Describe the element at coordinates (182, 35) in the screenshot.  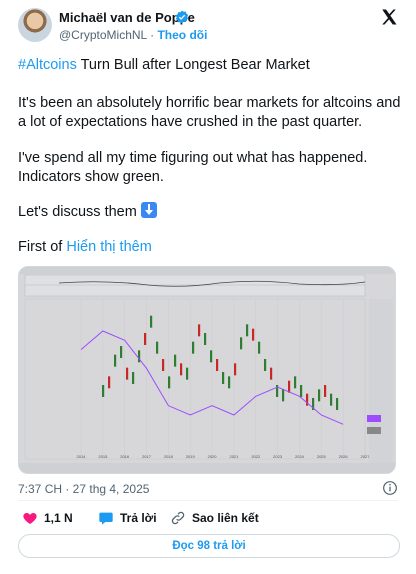
I see `follow-button: Theo dõi` at that location.